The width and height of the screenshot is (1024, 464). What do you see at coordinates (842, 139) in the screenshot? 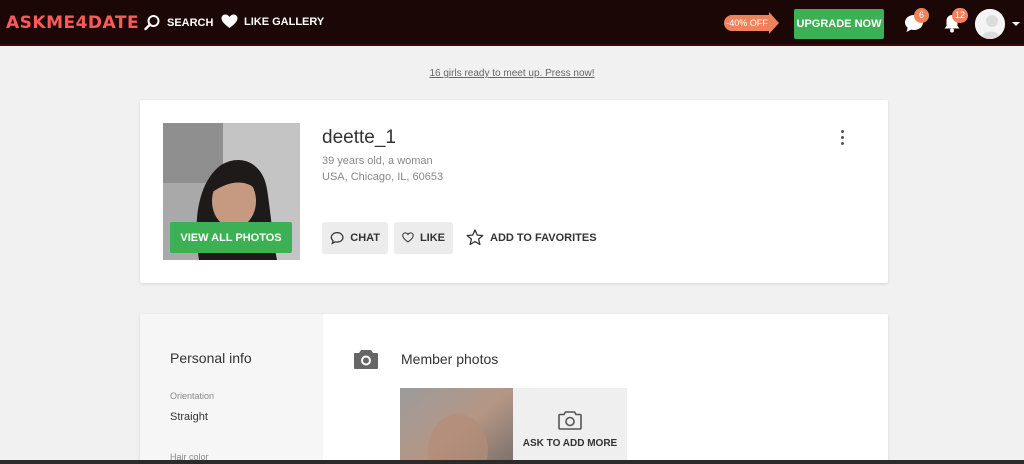
I see `more-options-icon` at bounding box center [842, 139].